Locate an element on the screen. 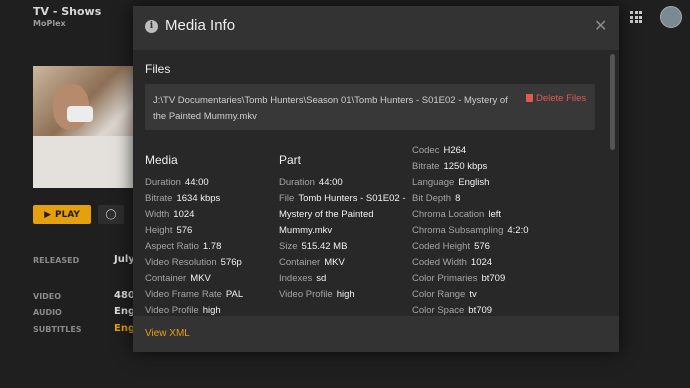 The image size is (690, 388). stream-coded-height-row: Coded Height 576 is located at coordinates (451, 246).